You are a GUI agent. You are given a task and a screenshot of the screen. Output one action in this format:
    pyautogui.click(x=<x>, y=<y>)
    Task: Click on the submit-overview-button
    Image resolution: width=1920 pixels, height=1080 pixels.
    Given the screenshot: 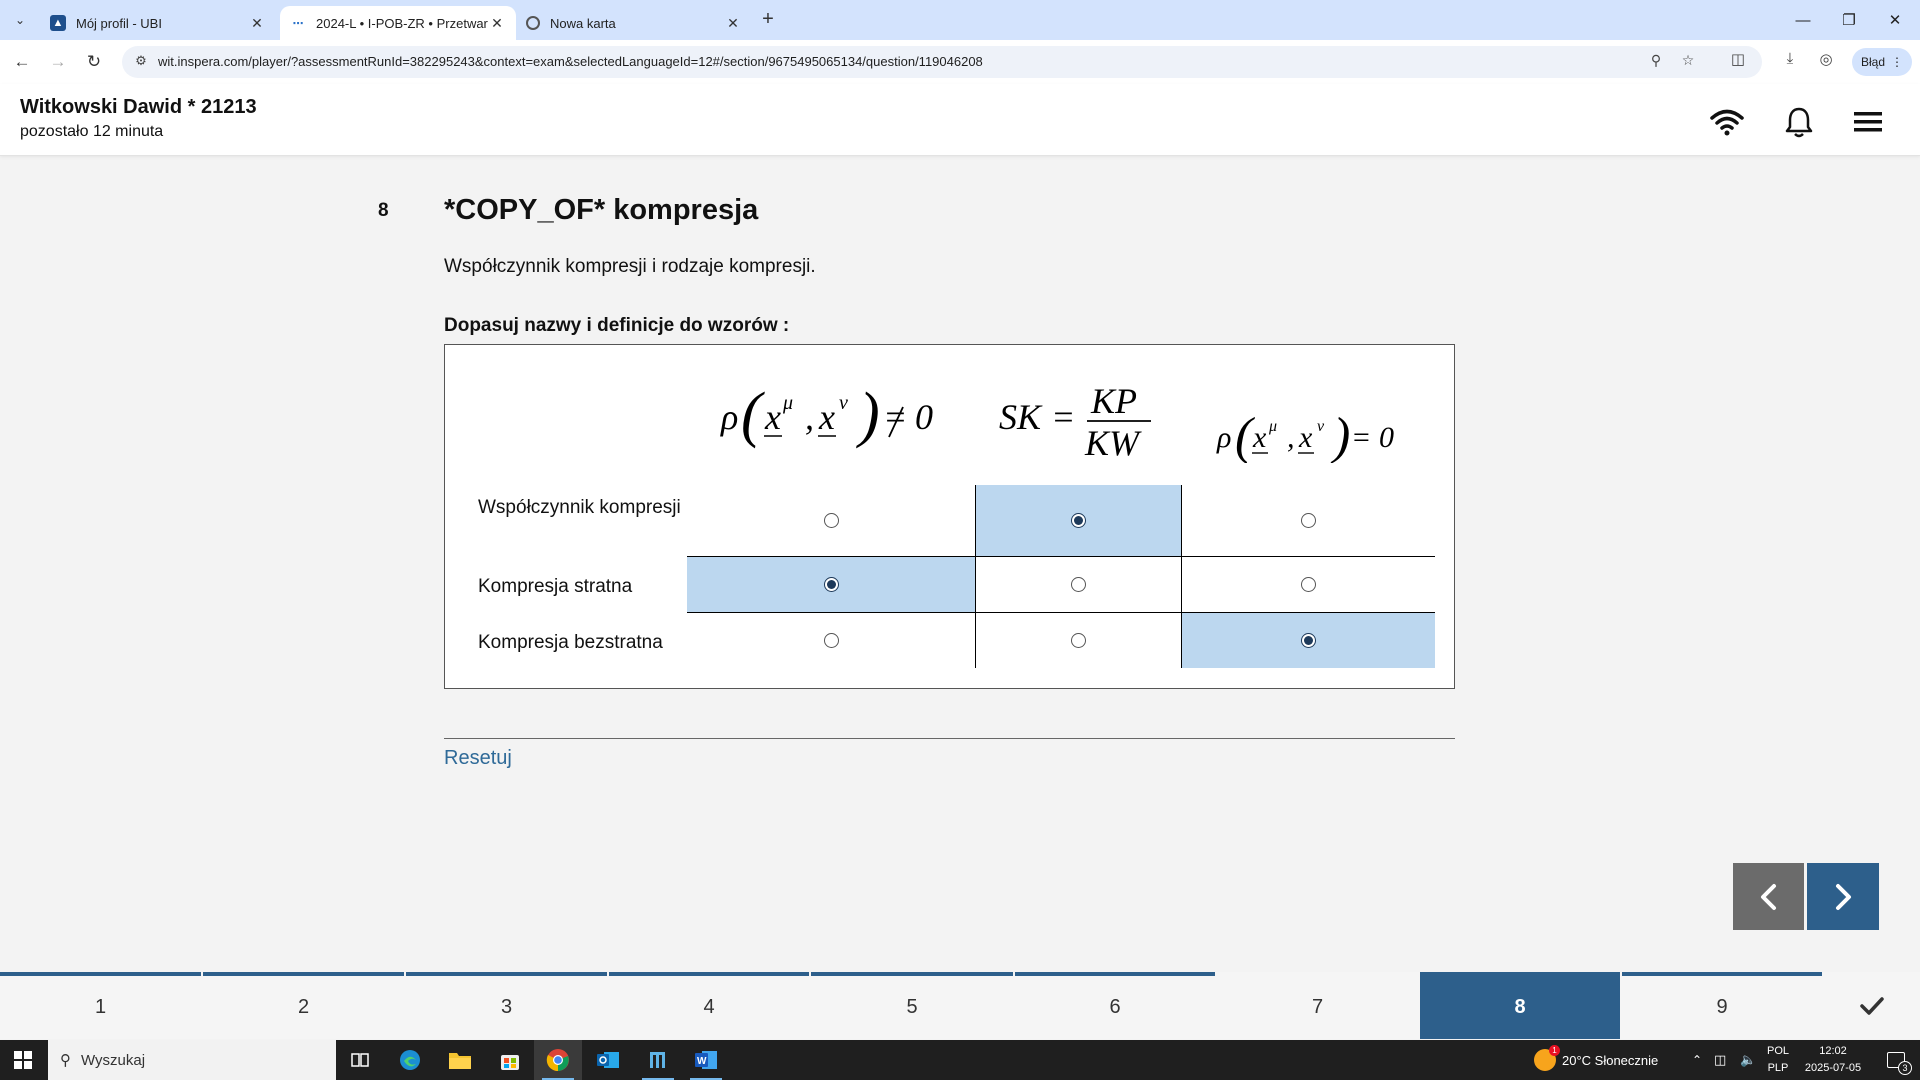 What is the action you would take?
    pyautogui.click(x=1872, y=1005)
    